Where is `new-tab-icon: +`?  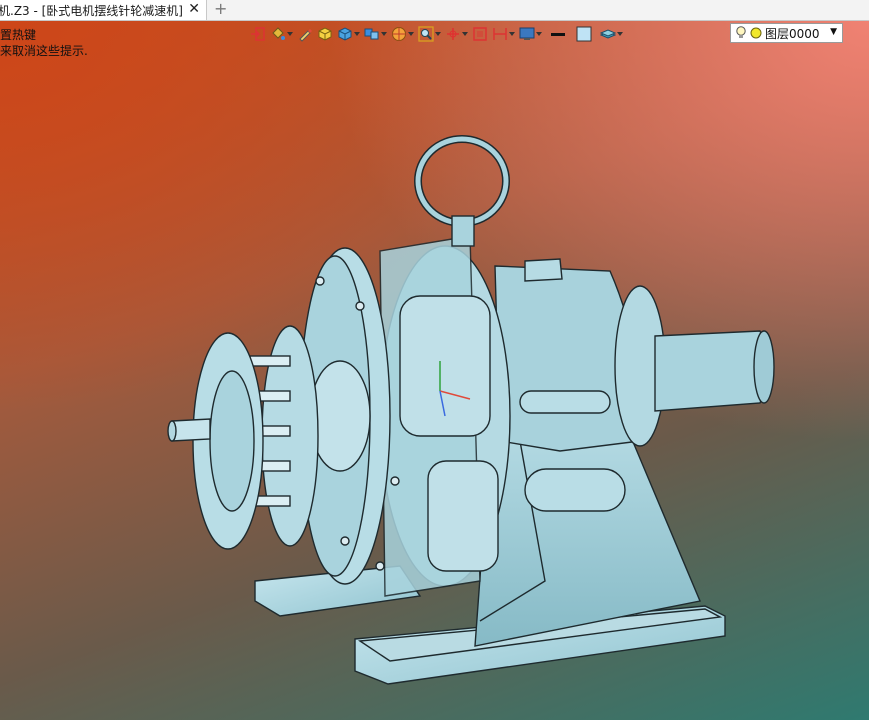 new-tab-icon: + is located at coordinates (220, 9).